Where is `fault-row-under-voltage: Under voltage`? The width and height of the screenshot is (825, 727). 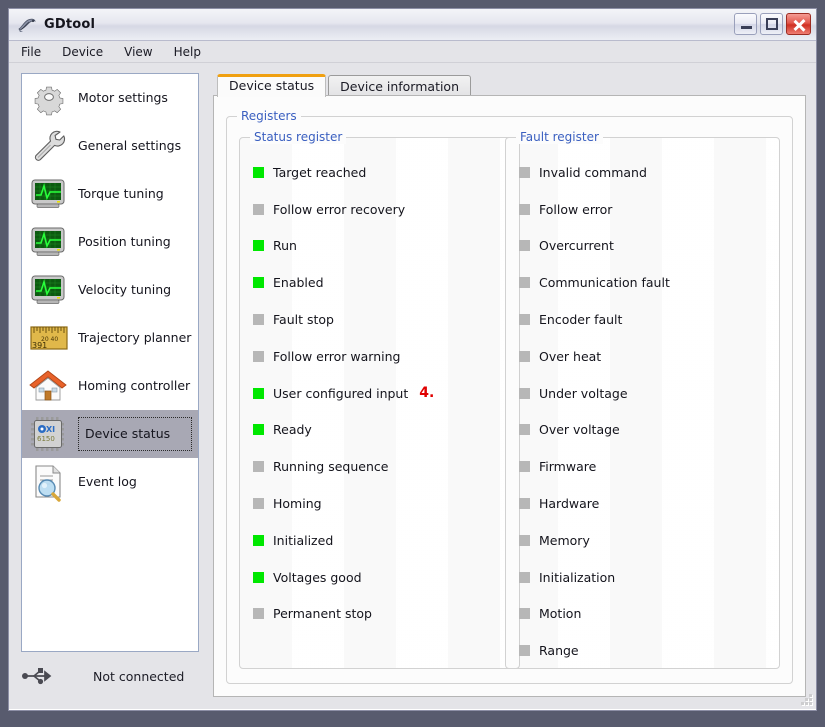 fault-row-under-voltage: Under voltage is located at coordinates (649, 393).